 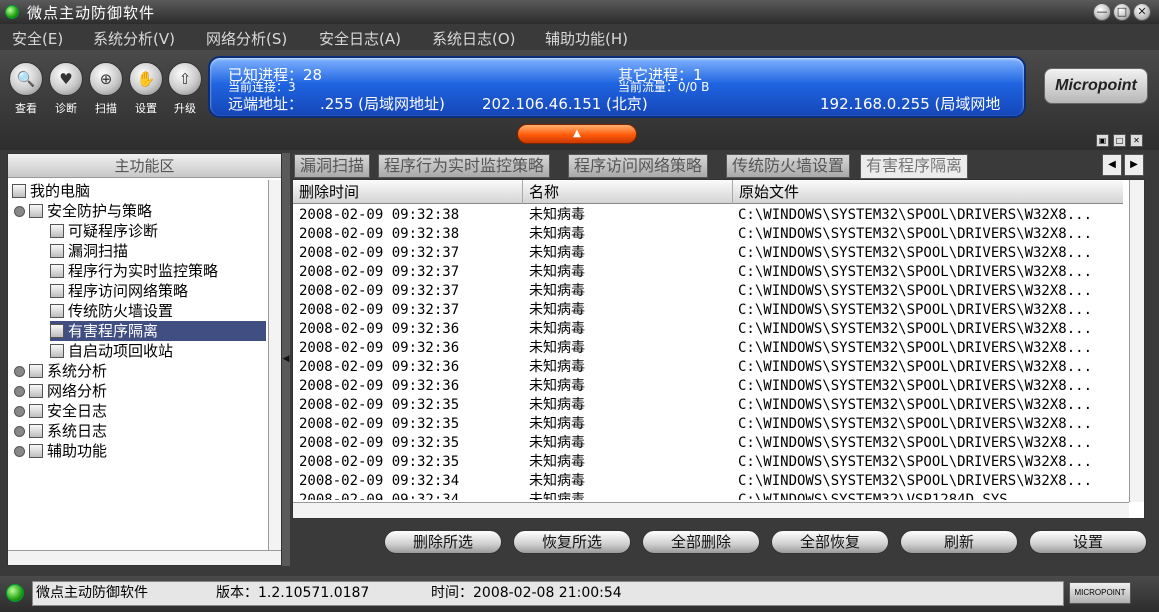 What do you see at coordinates (873, 496) in the screenshot?
I see `cell-original-file: C:\WINDOWS\SYSTEM32\VSP1284D.SYS` at bounding box center [873, 496].